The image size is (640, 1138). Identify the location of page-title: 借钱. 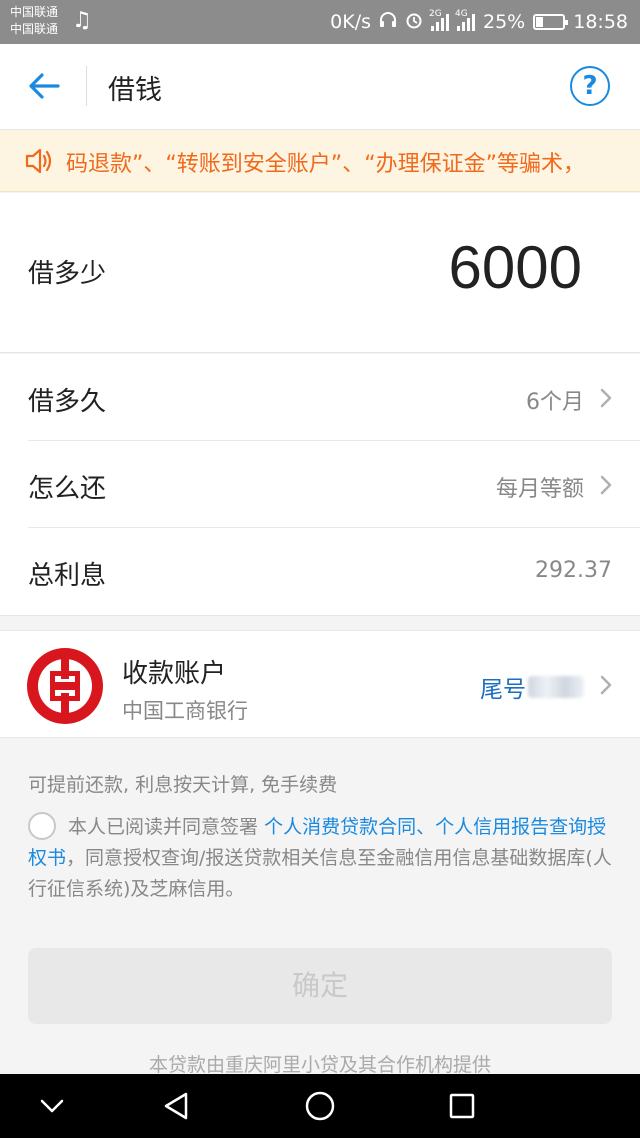
(135, 90).